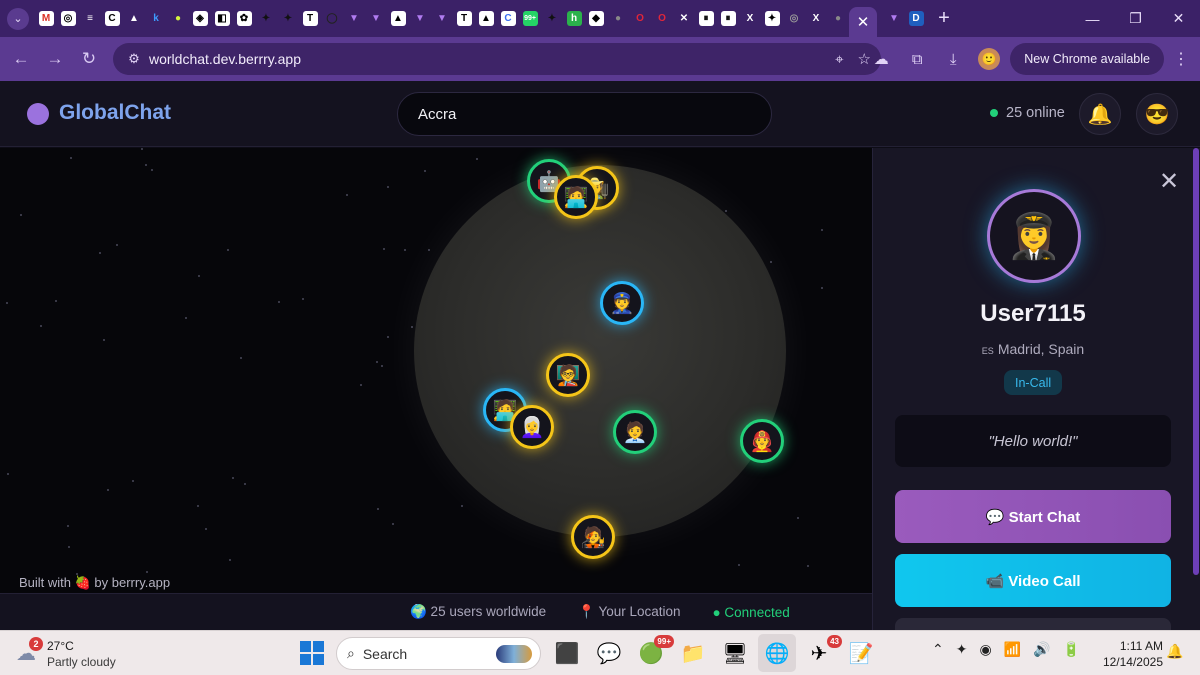  Describe the element at coordinates (438, 653) in the screenshot. I see `taskbar-search: ⌕ Search` at that location.